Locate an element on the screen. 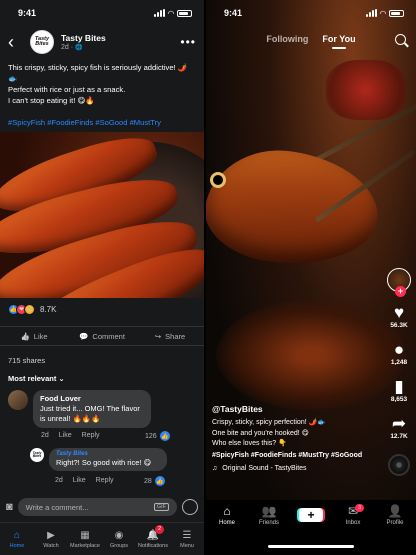  comments-button: ● 1,248 is located at coordinates (399, 353).